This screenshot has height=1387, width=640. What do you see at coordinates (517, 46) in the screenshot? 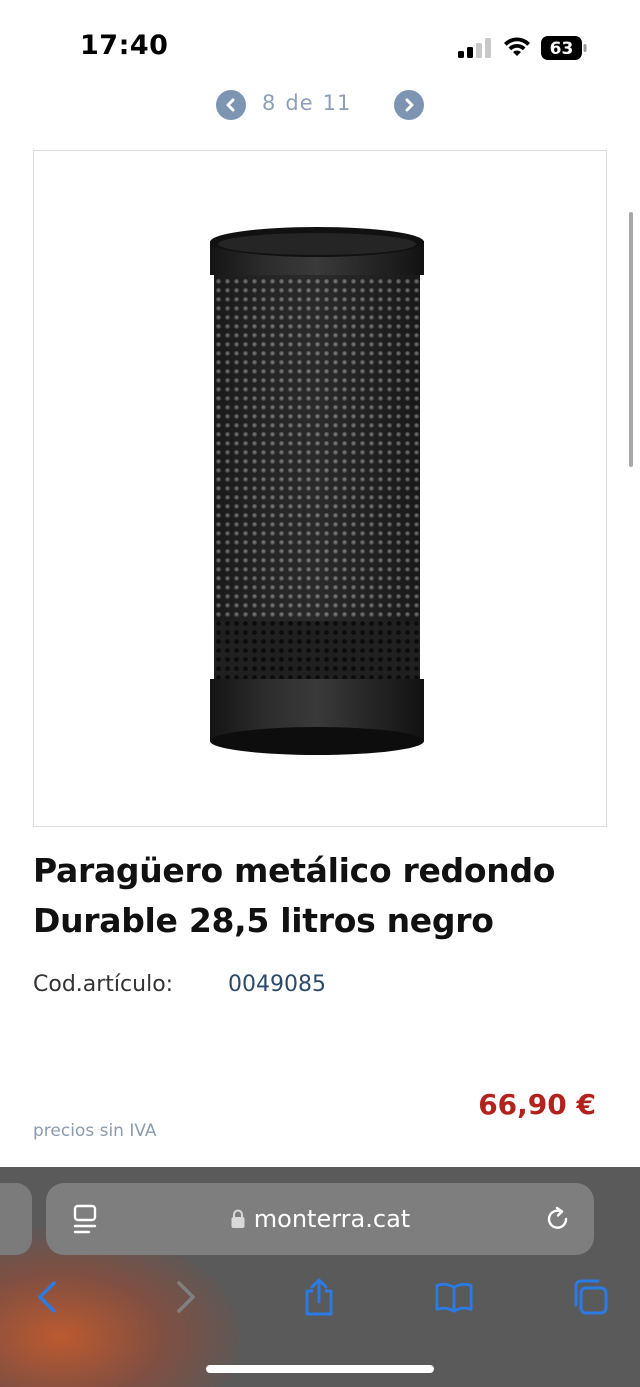
I see `wifi-icon` at bounding box center [517, 46].